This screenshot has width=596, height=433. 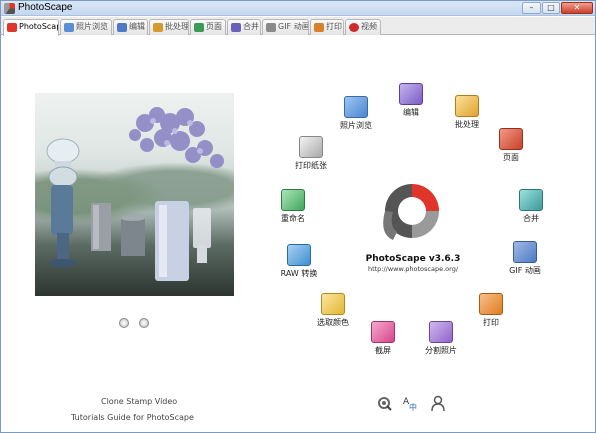 I want to click on color-picker-icon, so click(x=333, y=304).